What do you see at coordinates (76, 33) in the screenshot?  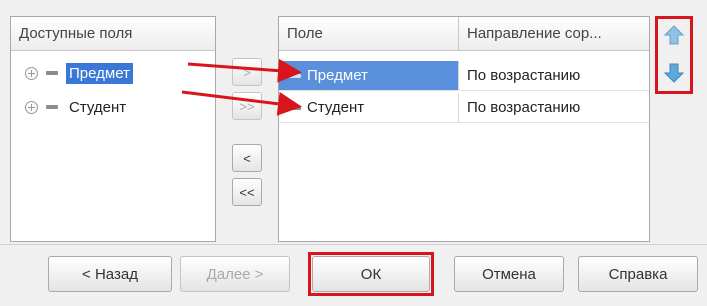 I see `available-fields-title: Доступные поля` at bounding box center [76, 33].